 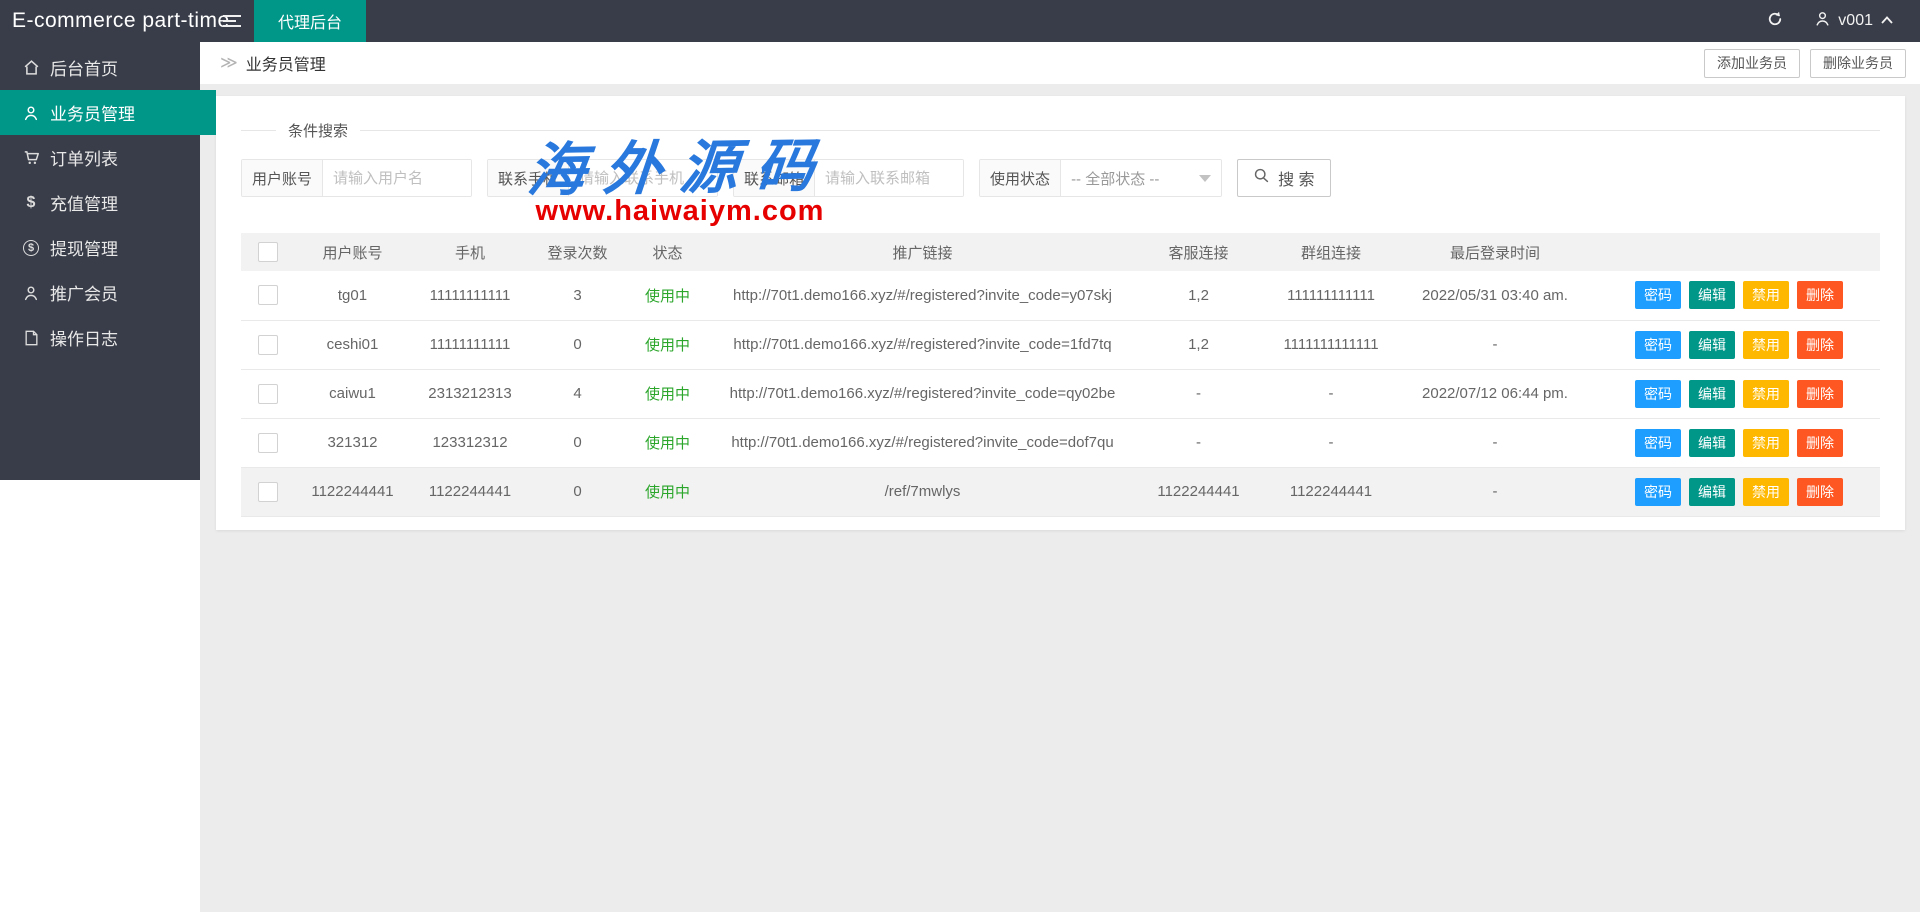 What do you see at coordinates (1854, 21) in the screenshot?
I see `user-menu: v001` at bounding box center [1854, 21].